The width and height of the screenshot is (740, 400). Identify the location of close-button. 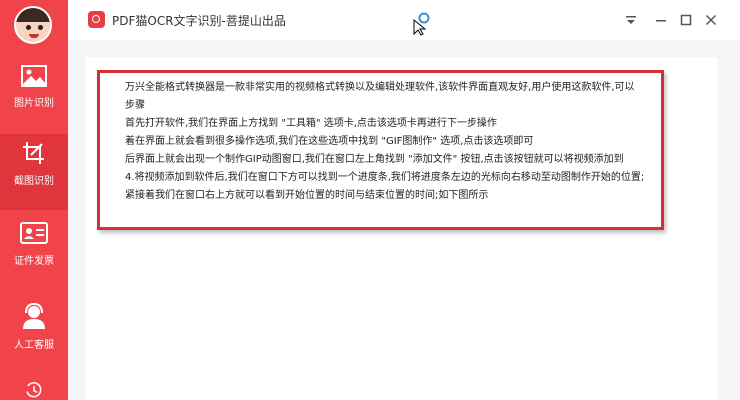
(711, 20).